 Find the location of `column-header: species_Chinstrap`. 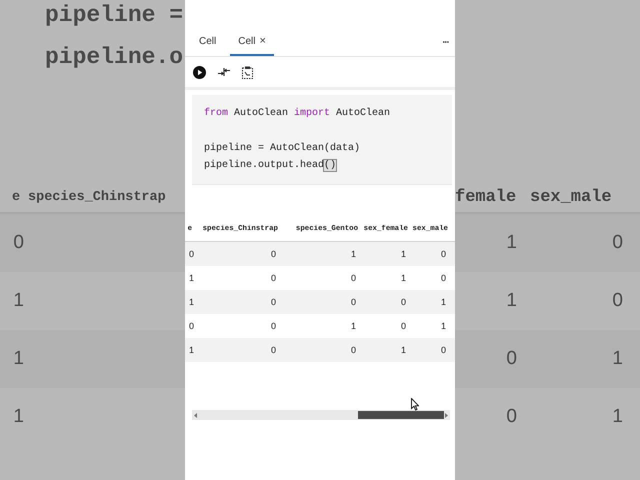

column-header: species_Chinstrap is located at coordinates (97, 197).